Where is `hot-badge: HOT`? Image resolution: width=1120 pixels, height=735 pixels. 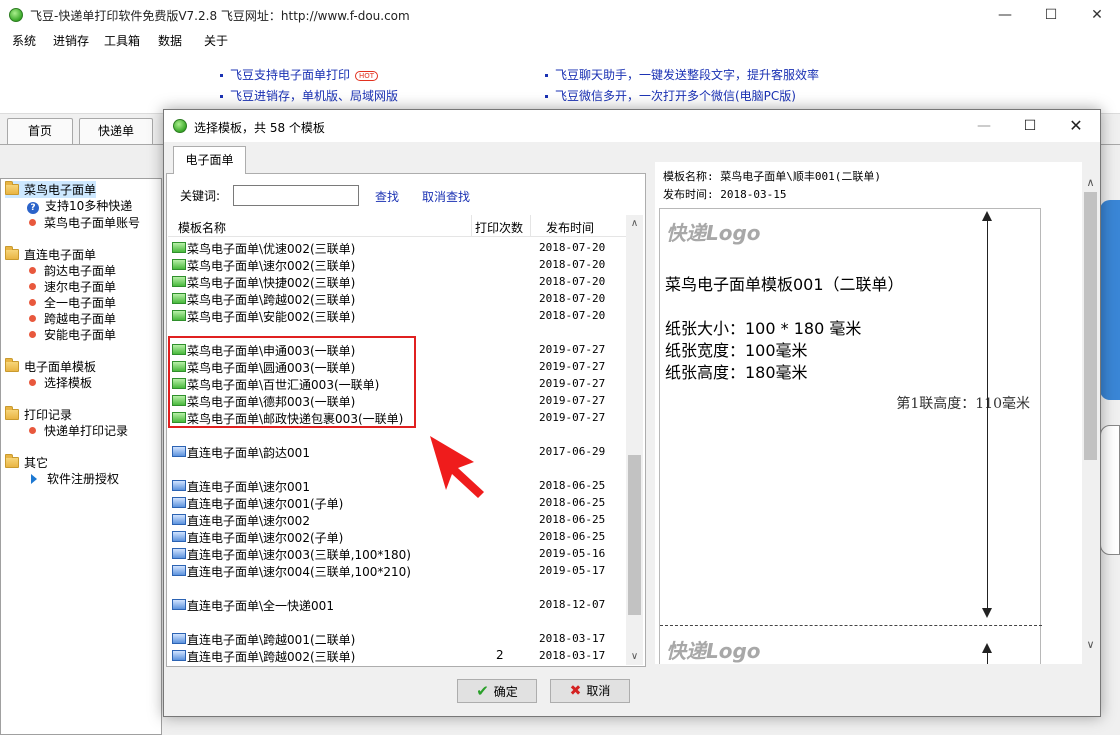
hot-badge: HOT is located at coordinates (367, 75).